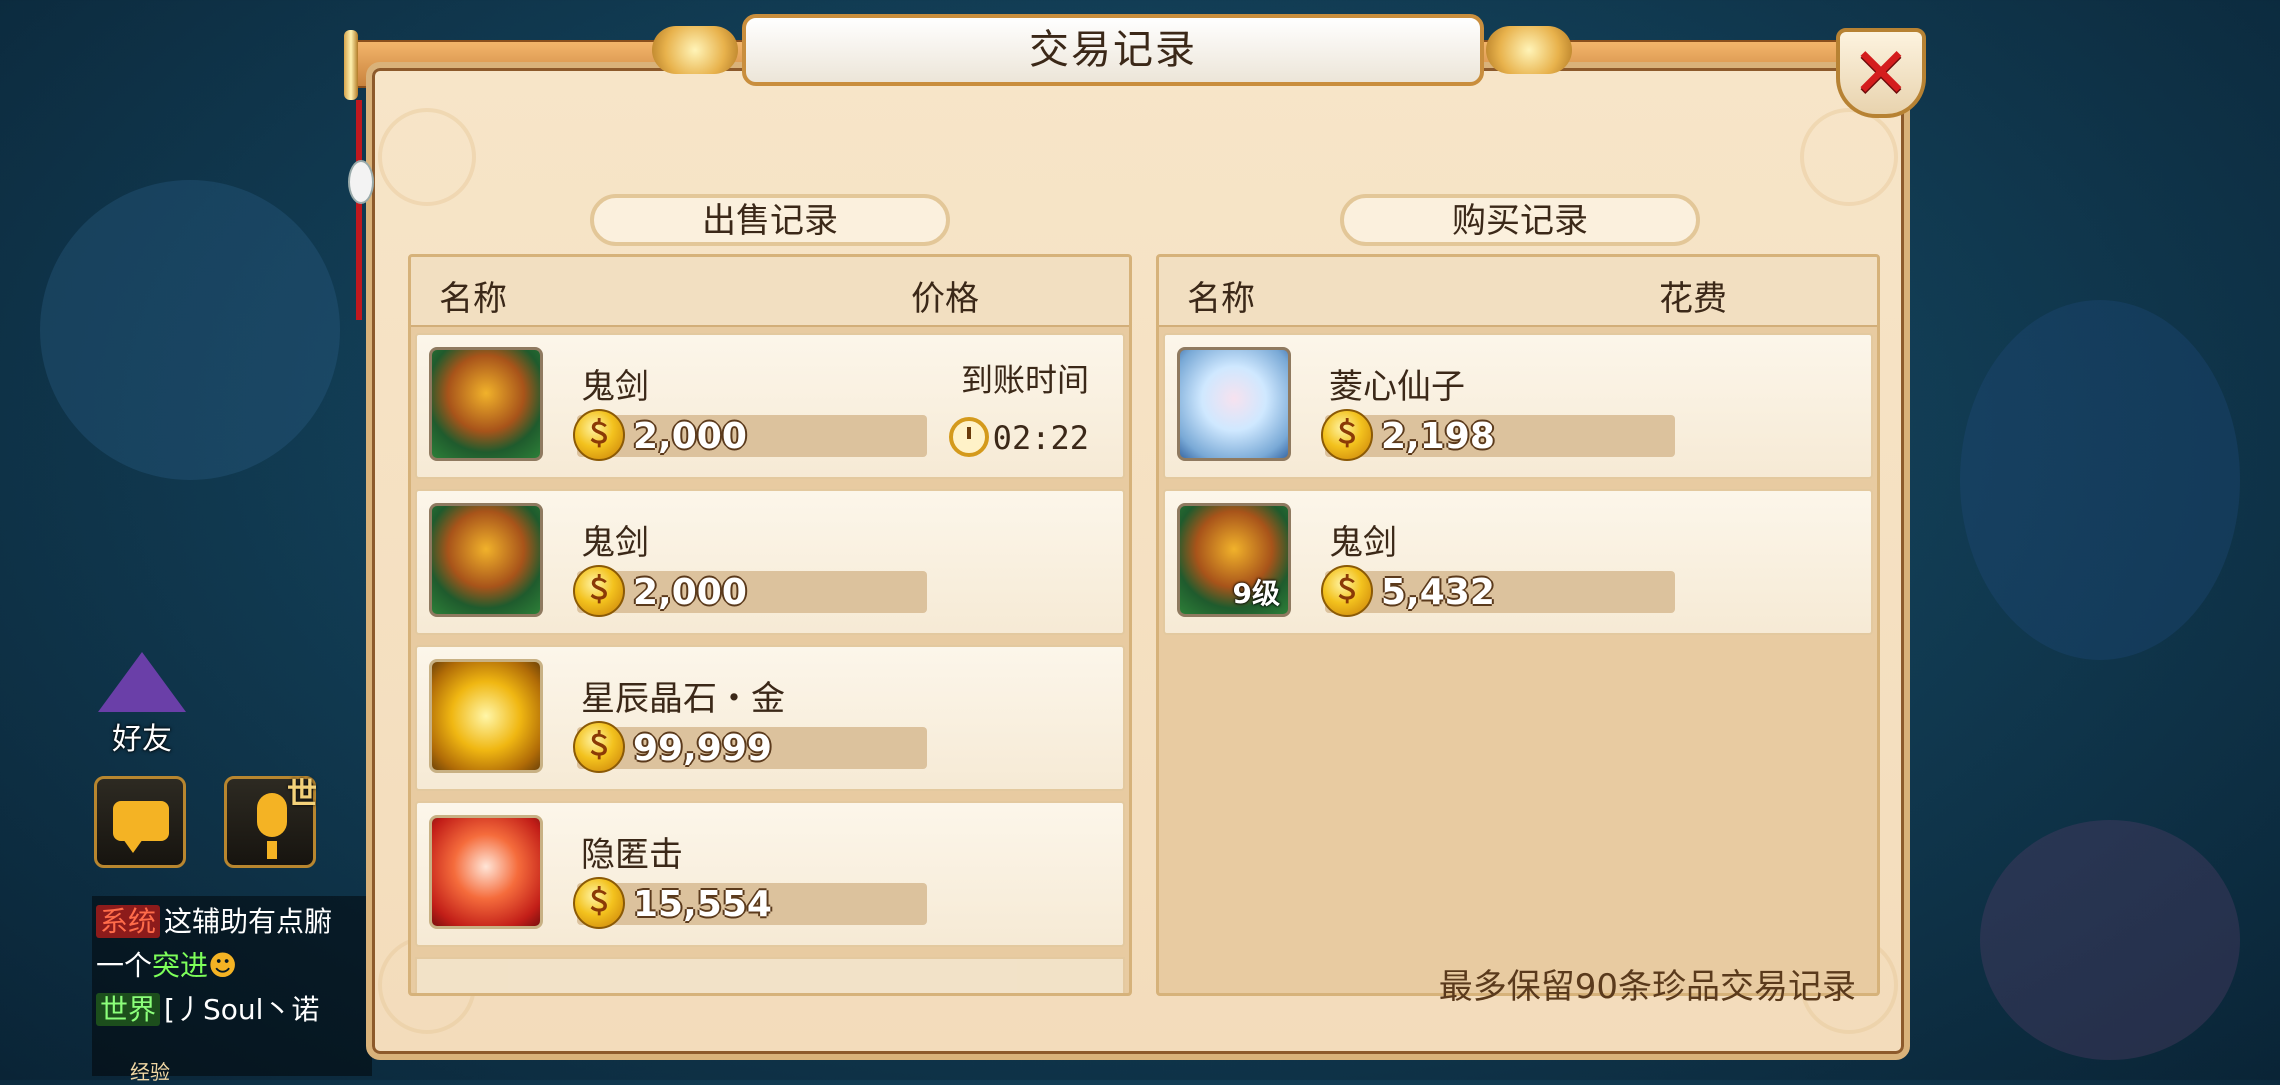 This screenshot has height=1085, width=2280. I want to click on price-bar: ＄ 99,999, so click(750, 747).